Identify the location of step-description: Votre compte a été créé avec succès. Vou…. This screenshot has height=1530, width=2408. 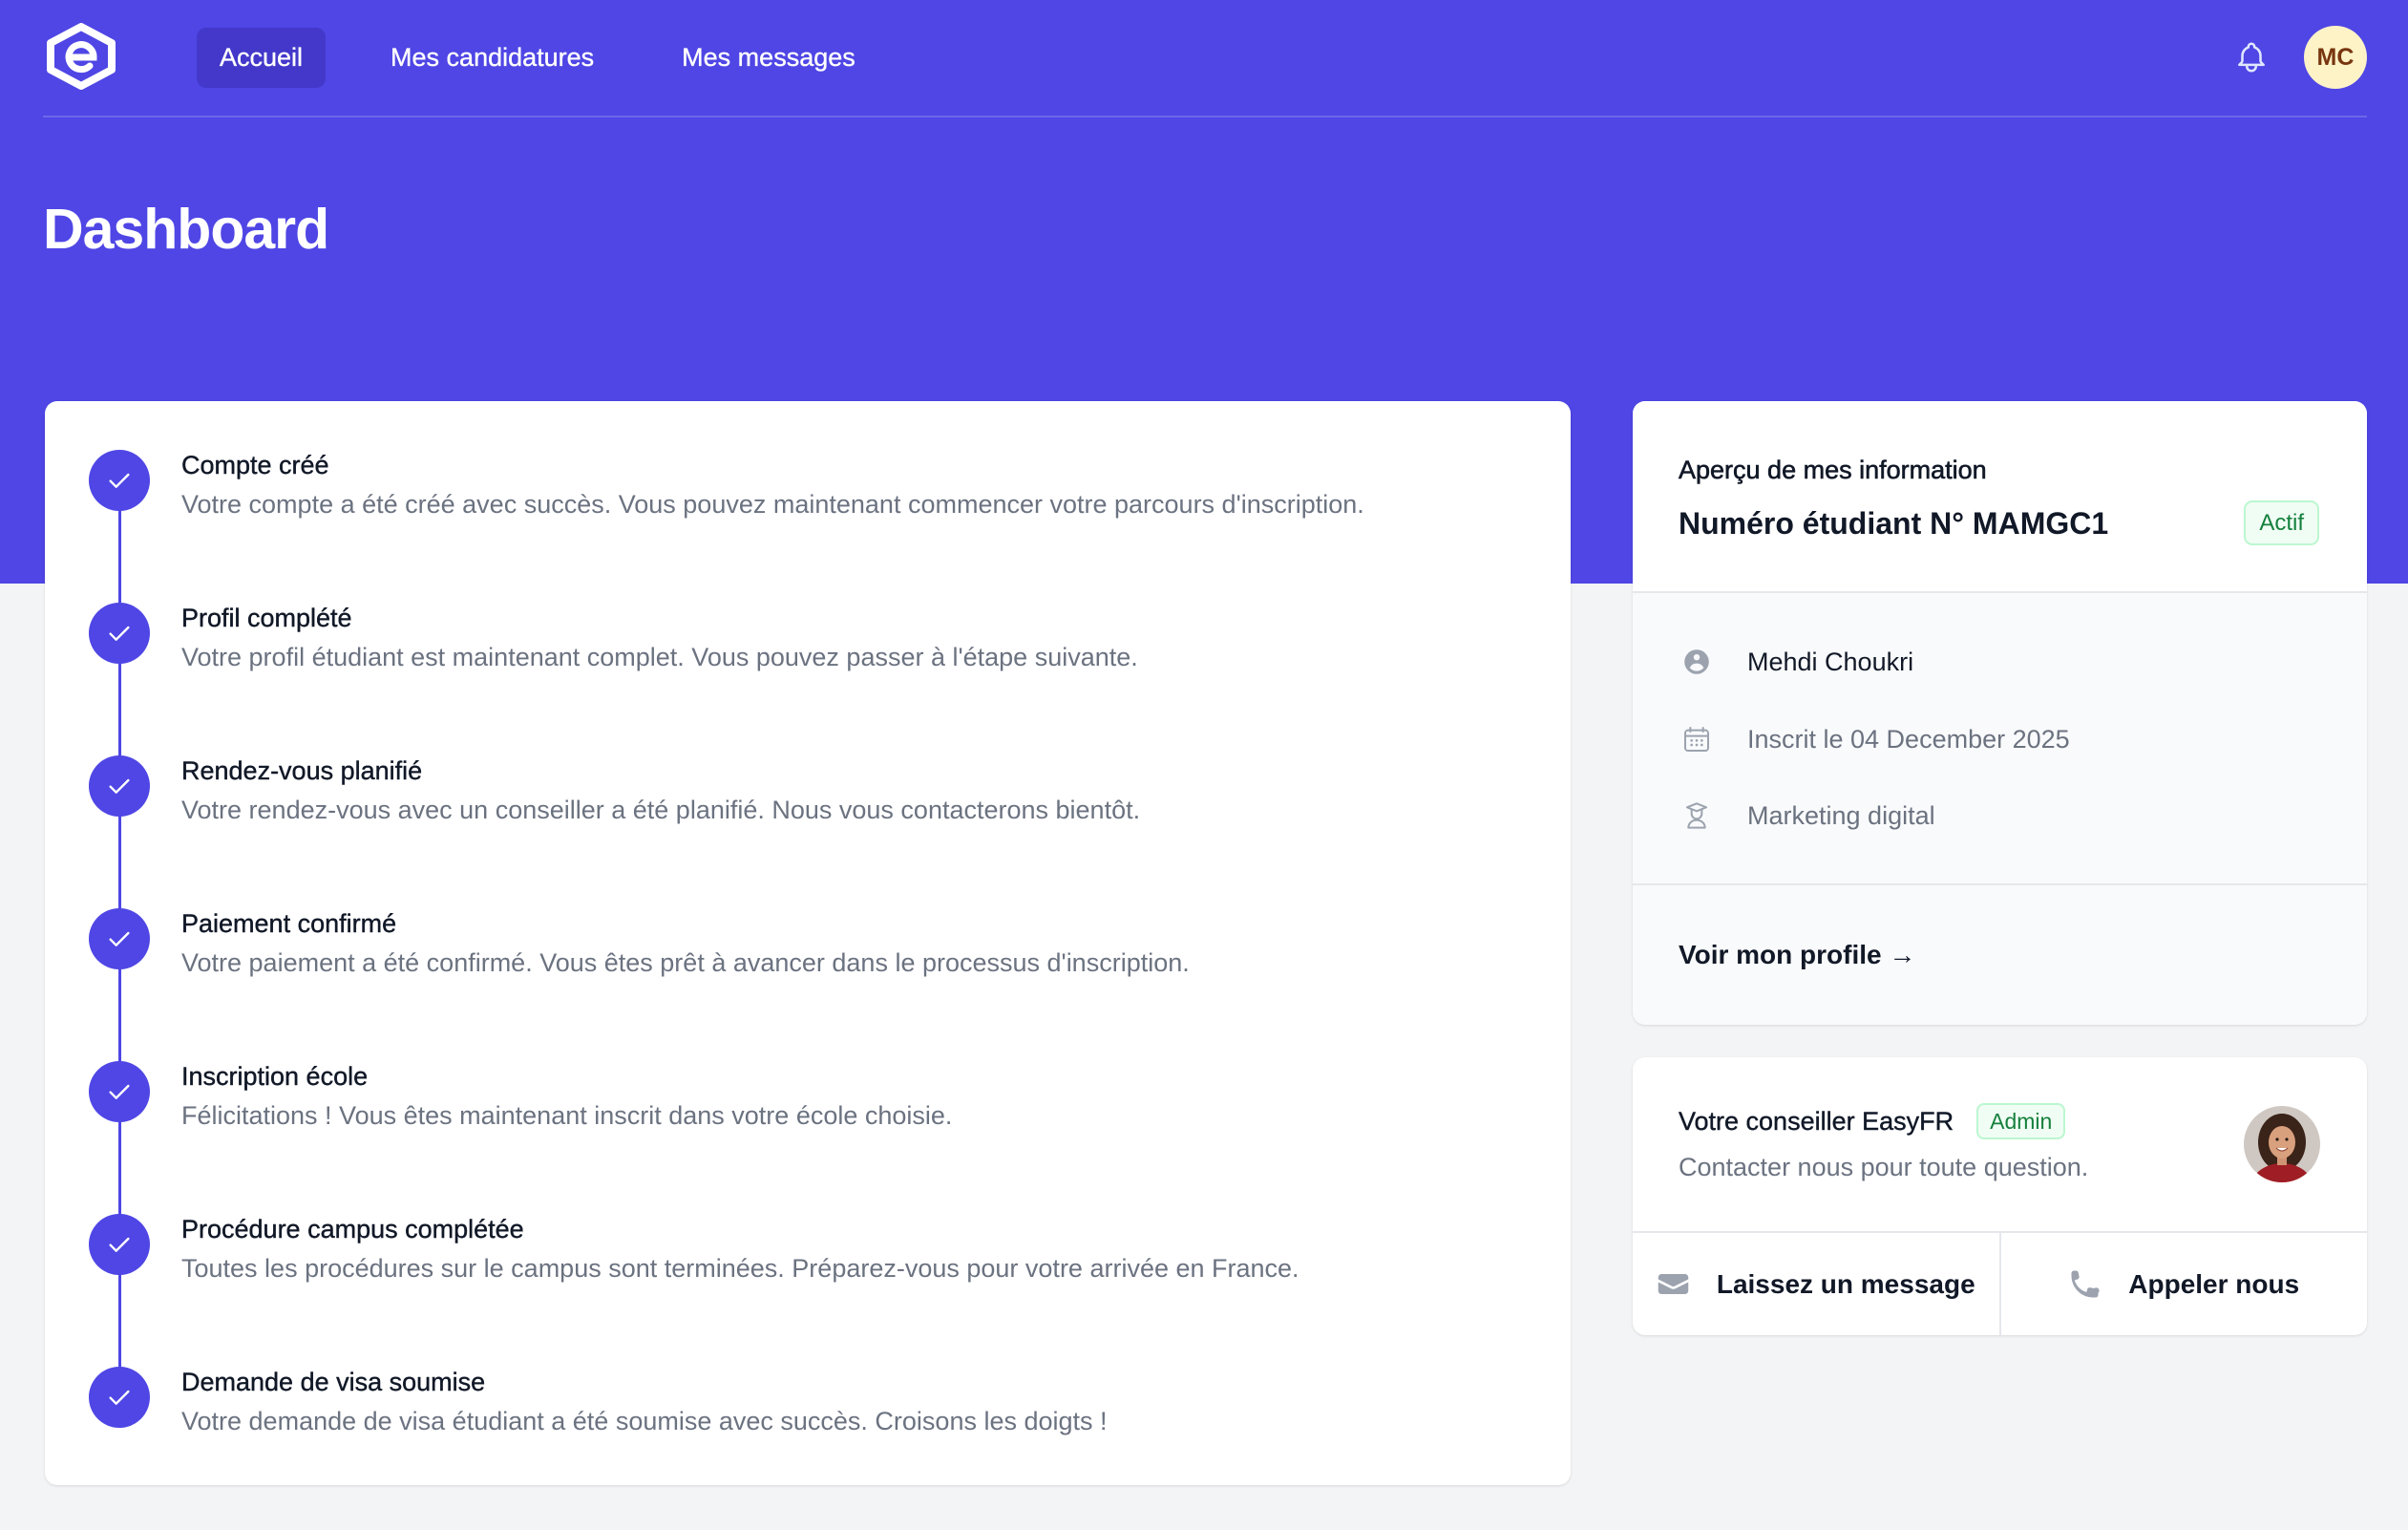
(772, 504).